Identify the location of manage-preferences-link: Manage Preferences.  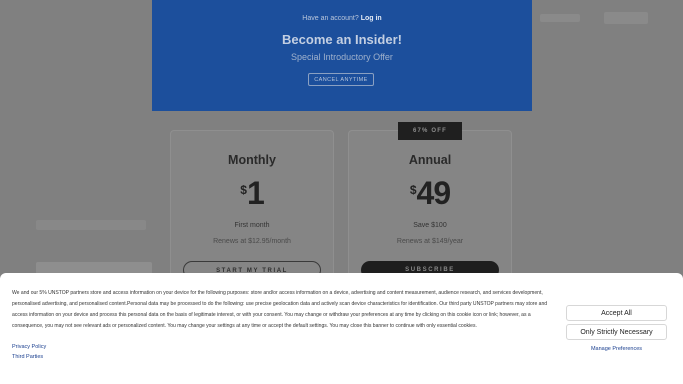
(616, 349).